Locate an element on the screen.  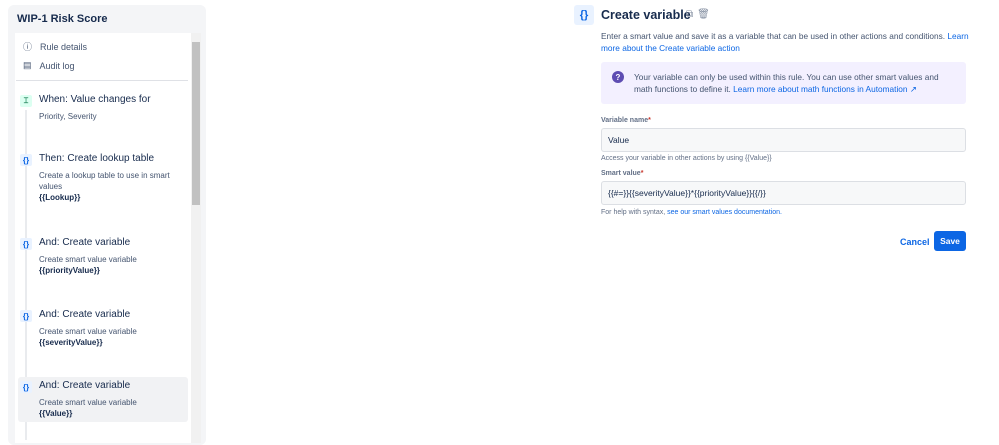
variable-name-label: Variable name* is located at coordinates (626, 120).